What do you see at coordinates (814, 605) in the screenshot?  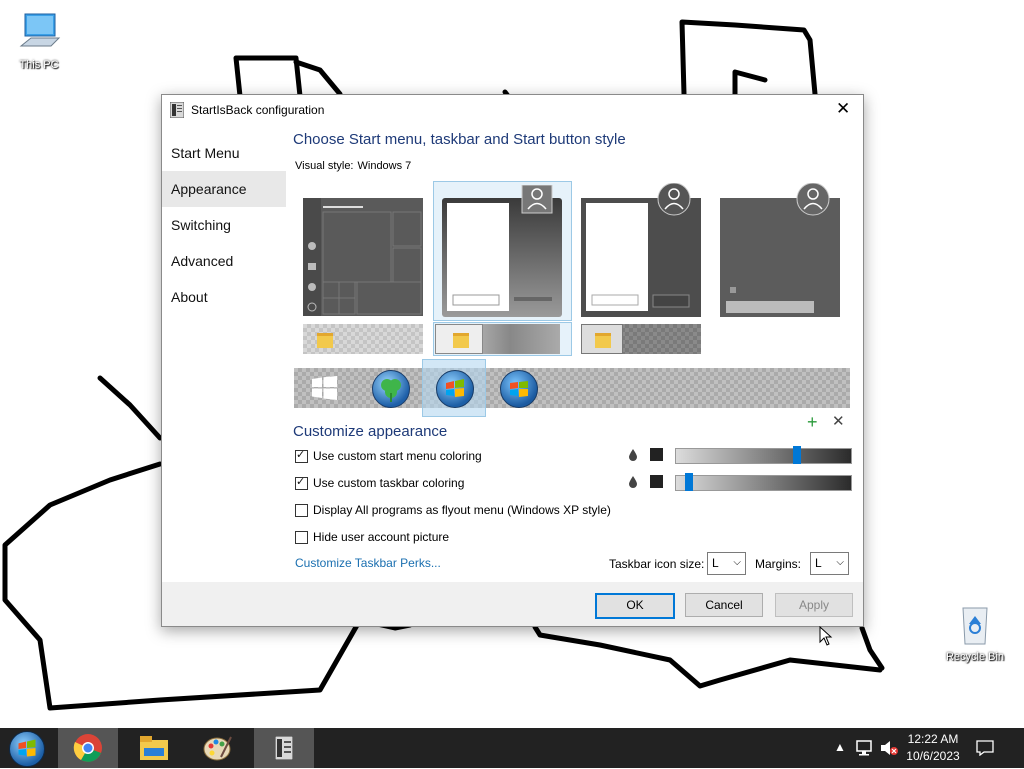 I see `apply-button: Apply` at bounding box center [814, 605].